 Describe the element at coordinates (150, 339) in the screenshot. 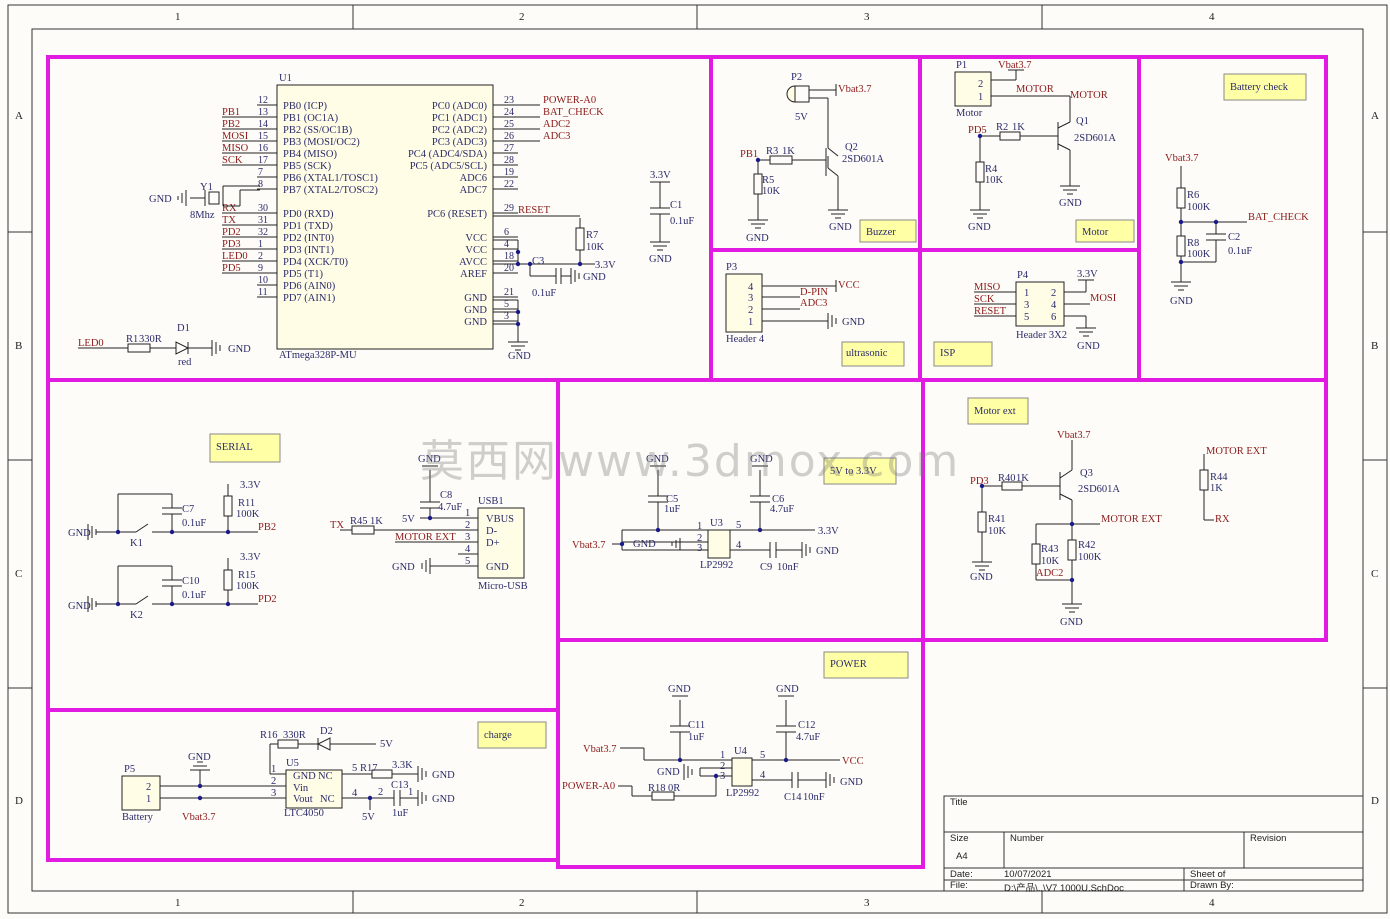

I see `r1-value: 330R` at that location.